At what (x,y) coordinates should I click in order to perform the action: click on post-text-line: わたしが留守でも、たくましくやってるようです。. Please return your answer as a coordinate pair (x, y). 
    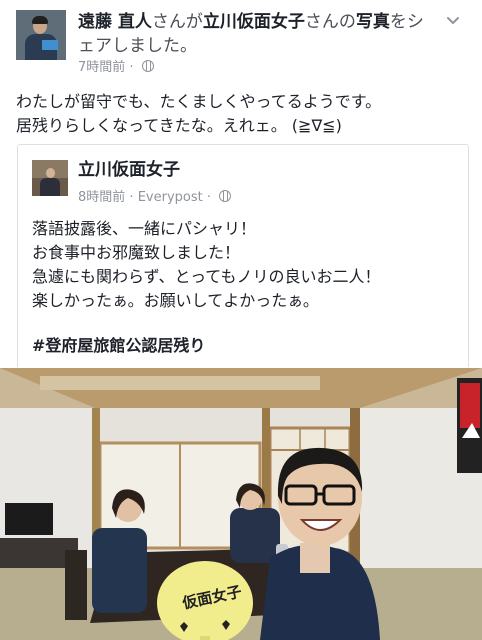
    Looking at the image, I should click on (199, 101).